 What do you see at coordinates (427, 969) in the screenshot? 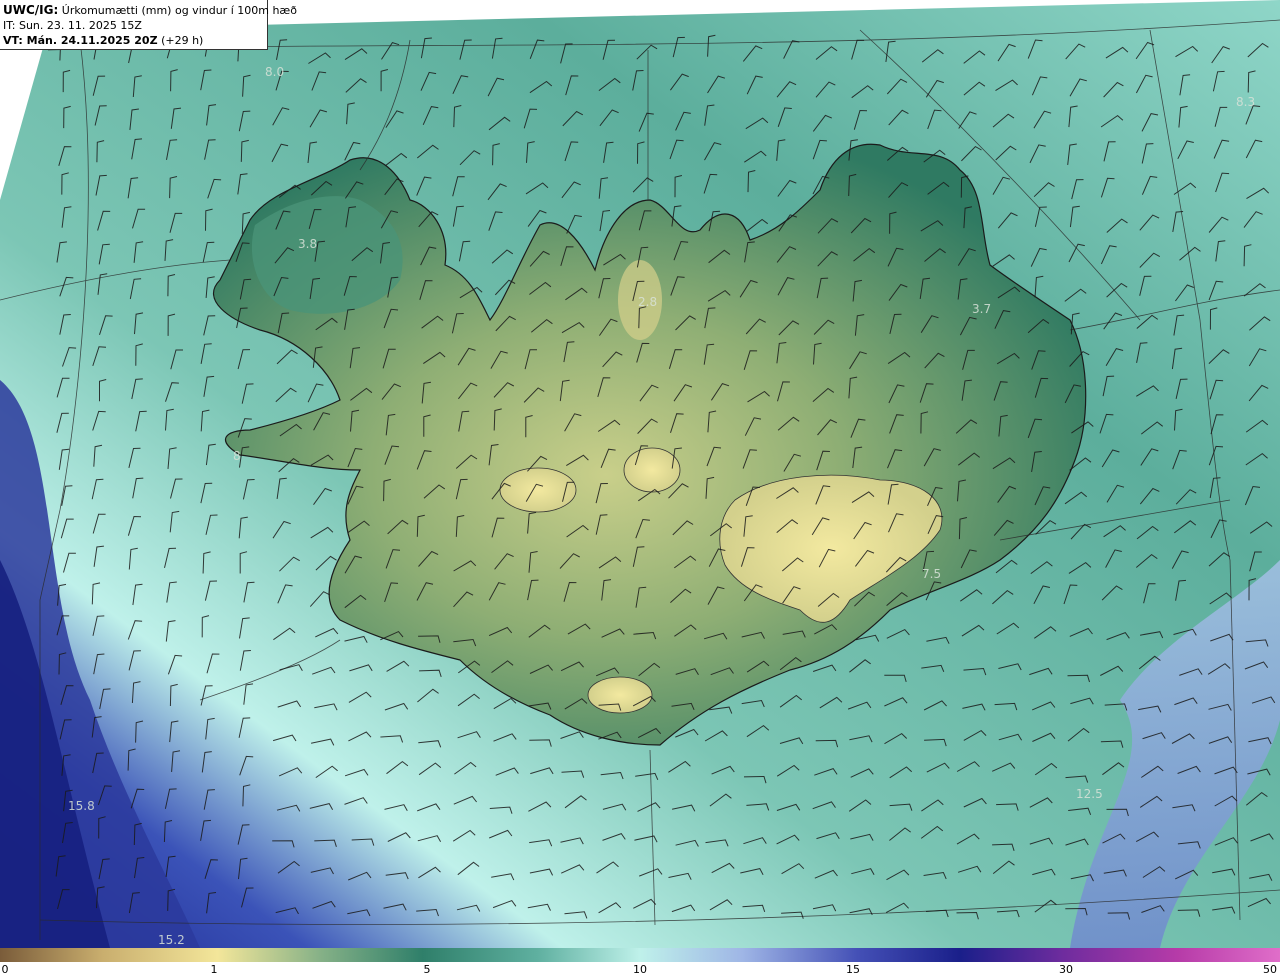
I see `colorbar-tick: 5` at bounding box center [427, 969].